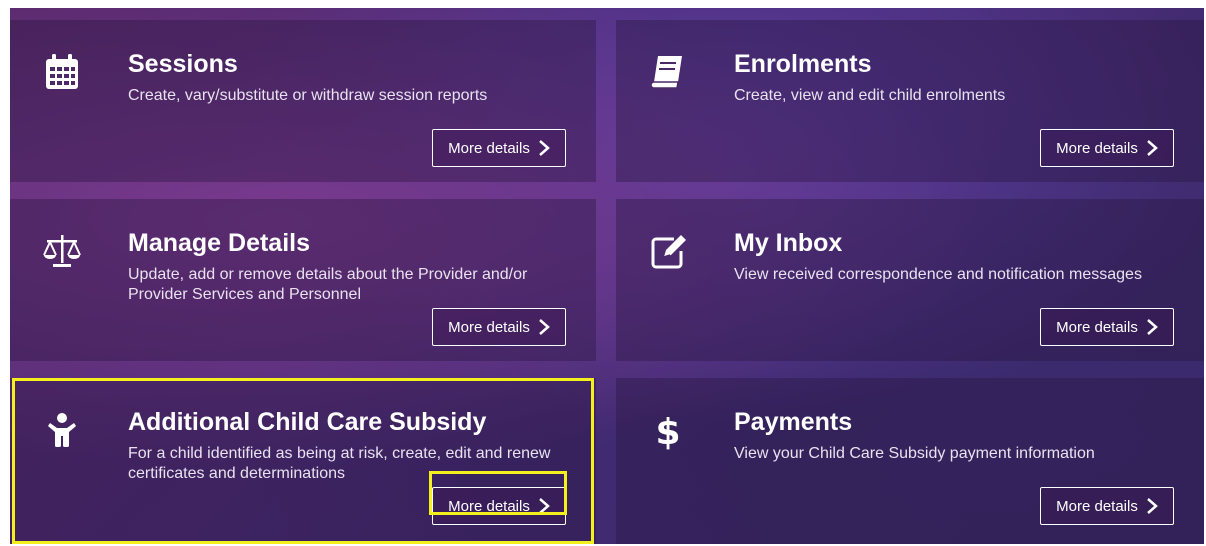  Describe the element at coordinates (803, 64) in the screenshot. I see `tile-title: Enrolments` at that location.